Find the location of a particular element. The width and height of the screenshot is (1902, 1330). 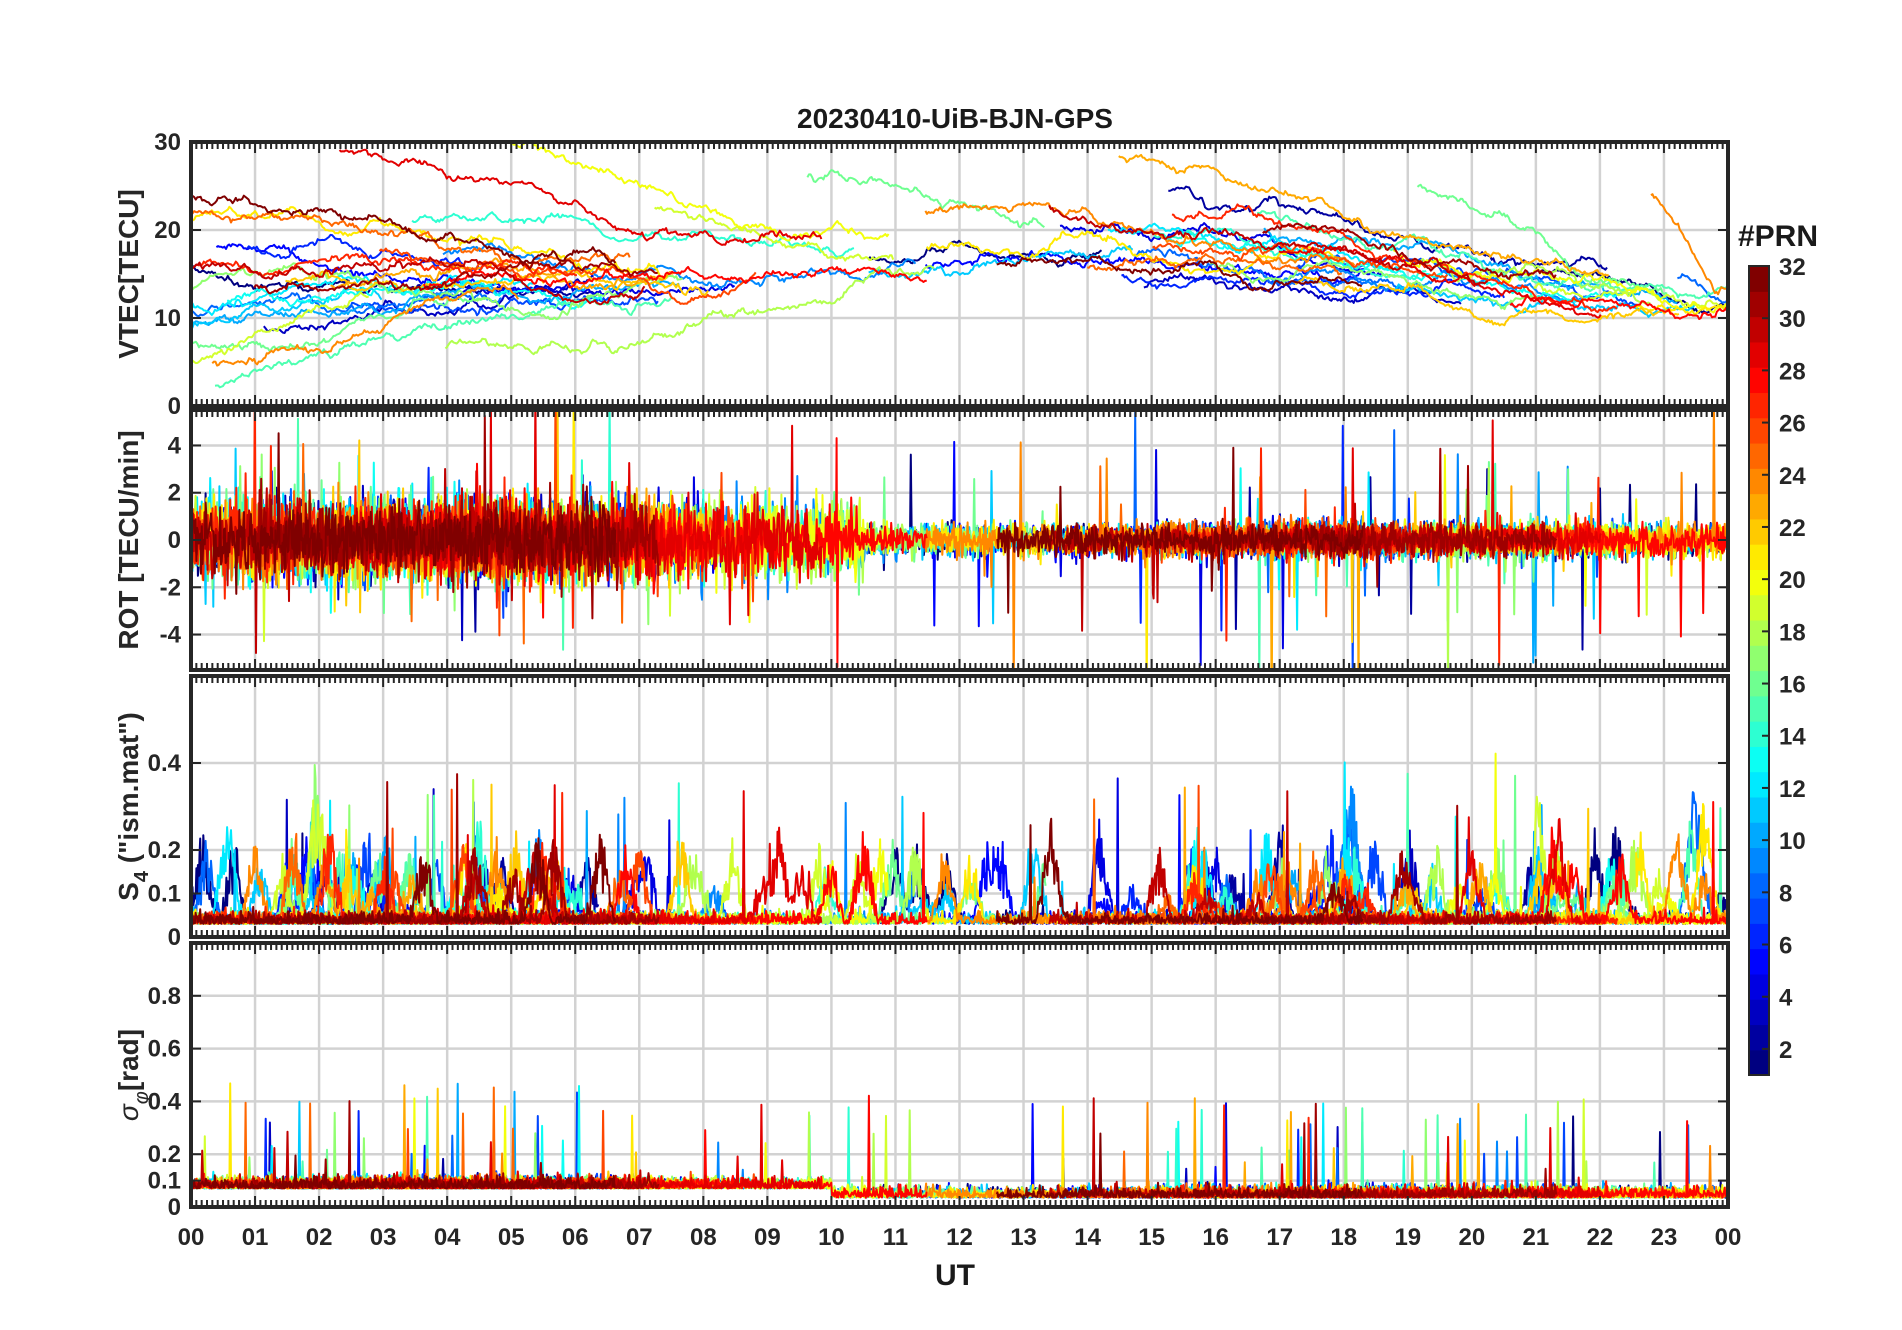

colorbar-tick-label: 32 is located at coordinates (1792, 267).